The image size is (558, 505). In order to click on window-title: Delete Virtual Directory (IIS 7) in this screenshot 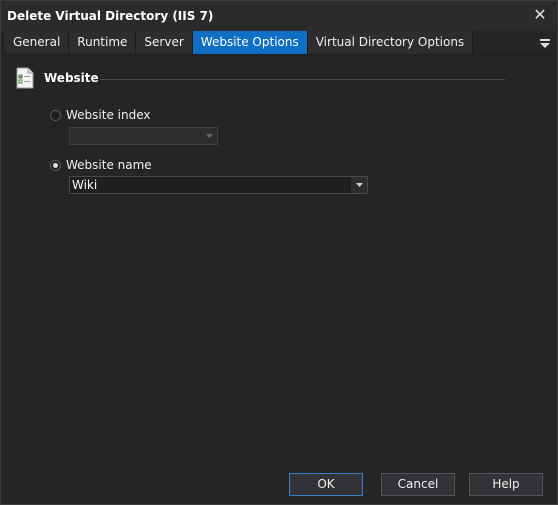, I will do `click(110, 16)`.